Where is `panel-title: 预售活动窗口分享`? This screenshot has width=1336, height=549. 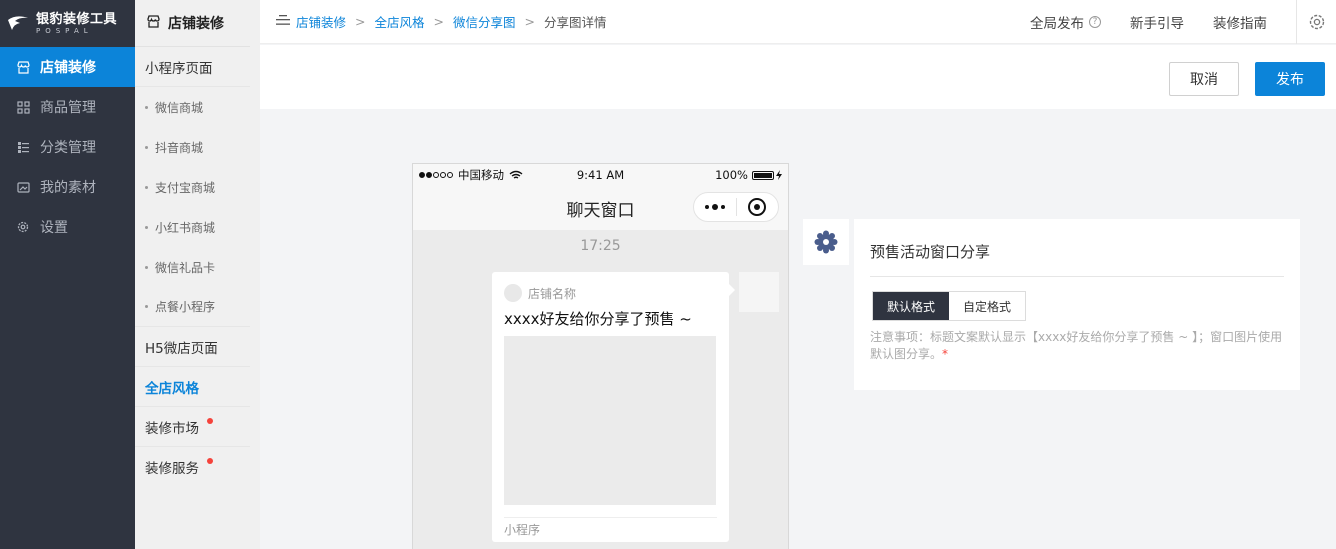
panel-title: 预售活动窗口分享 is located at coordinates (930, 252).